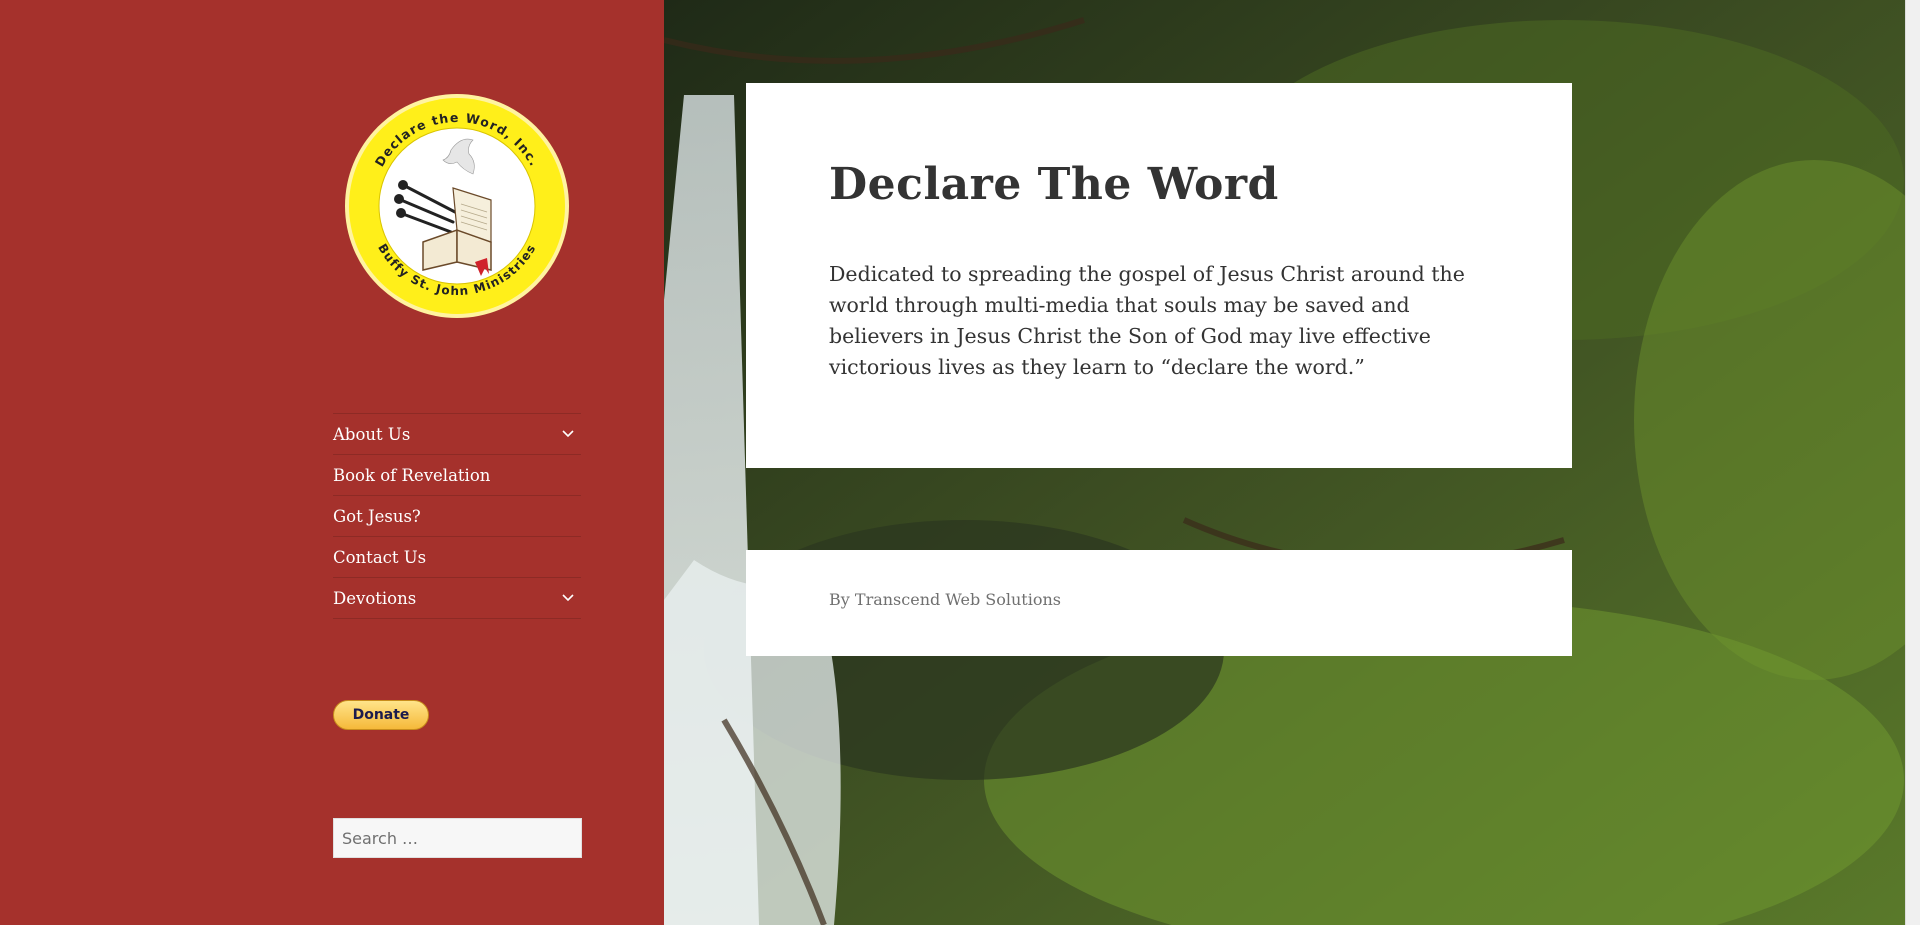 This screenshot has width=1920, height=925. Describe the element at coordinates (457, 598) in the screenshot. I see `nav-item-devotions: Devotions` at that location.